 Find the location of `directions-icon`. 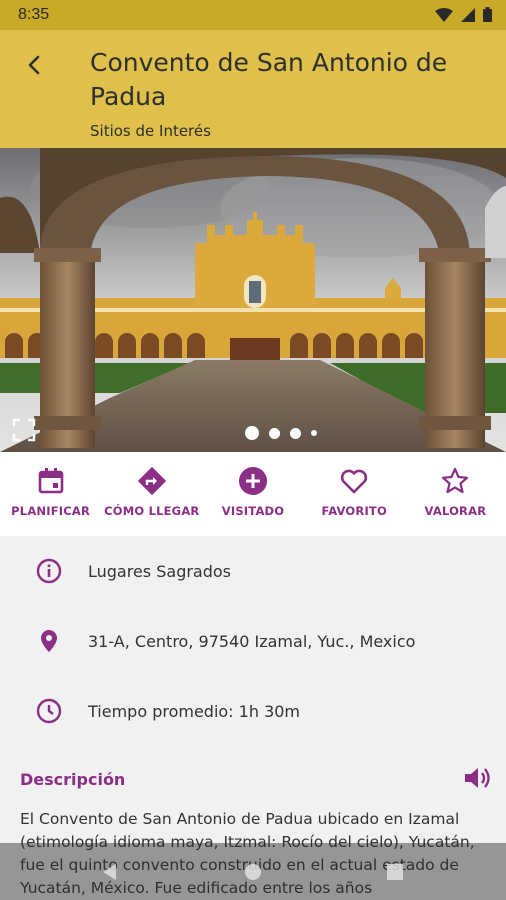

directions-icon is located at coordinates (151, 481).